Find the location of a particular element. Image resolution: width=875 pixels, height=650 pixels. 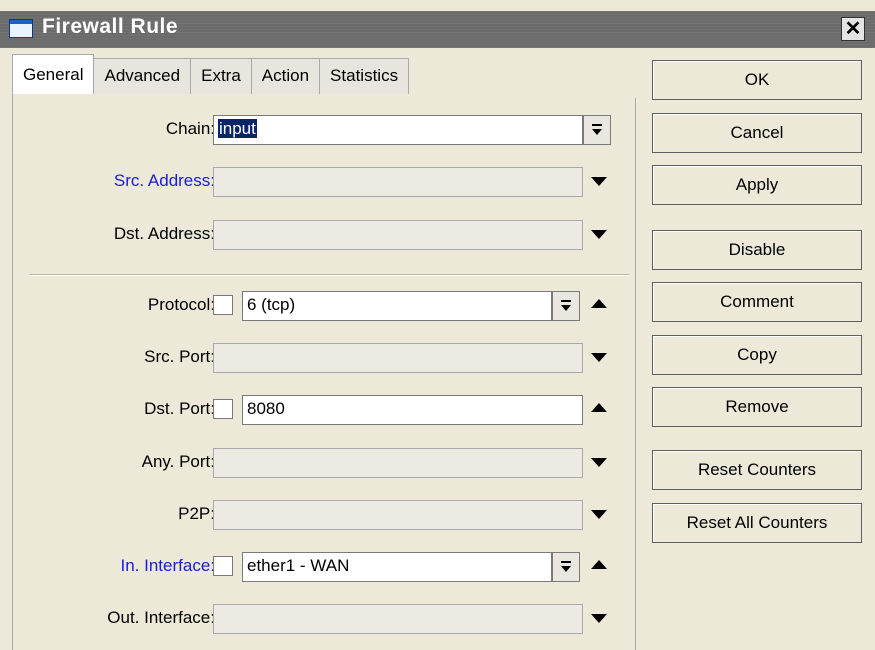

remove-button: Remove is located at coordinates (757, 407).